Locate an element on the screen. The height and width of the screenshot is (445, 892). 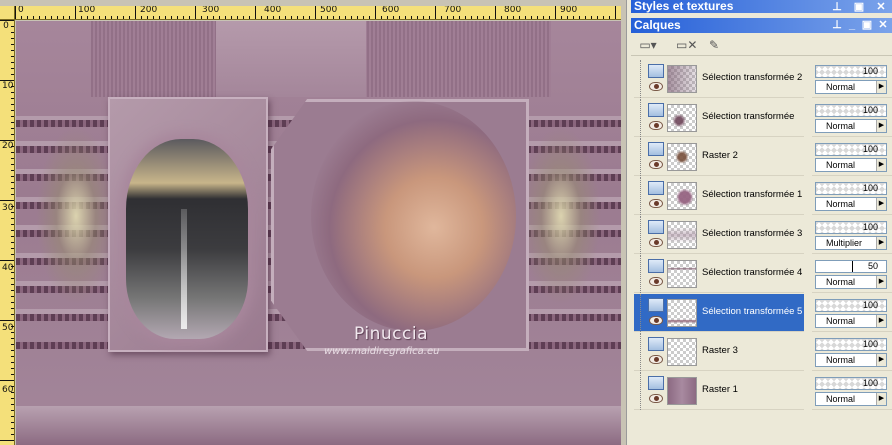
layer-name: Raster 3 is located at coordinates (720, 350).